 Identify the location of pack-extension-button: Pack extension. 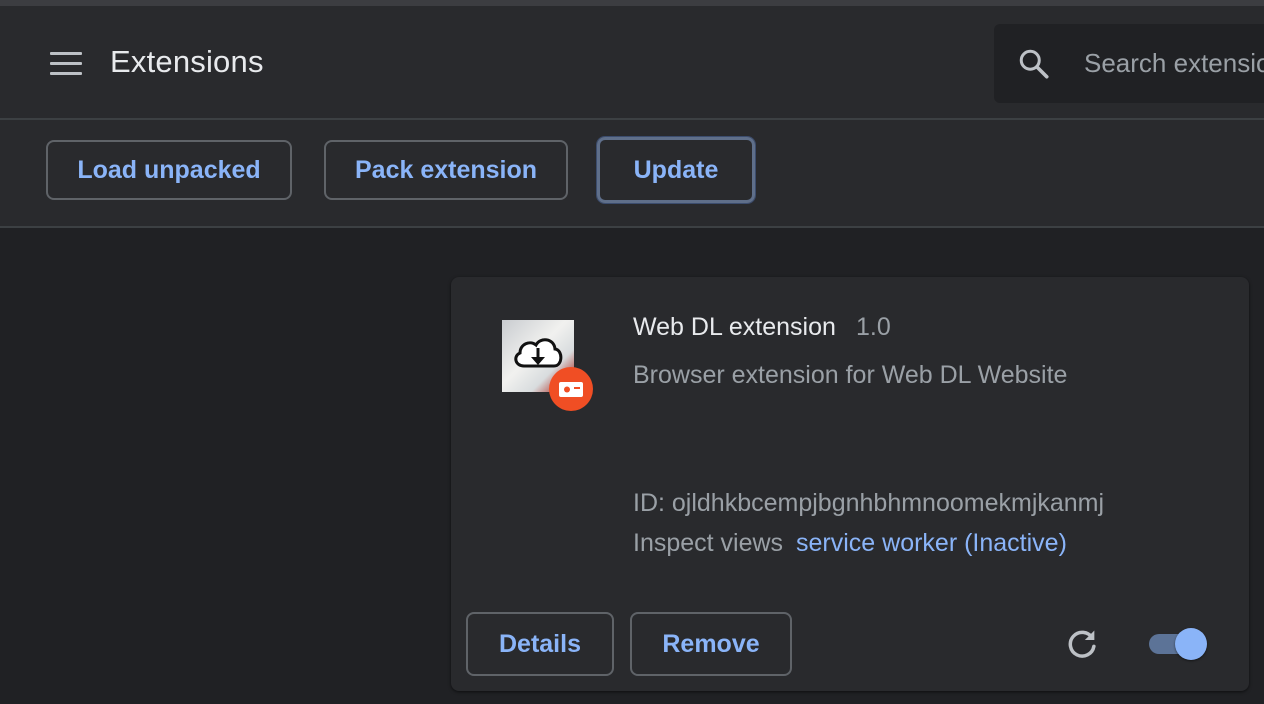
(446, 170).